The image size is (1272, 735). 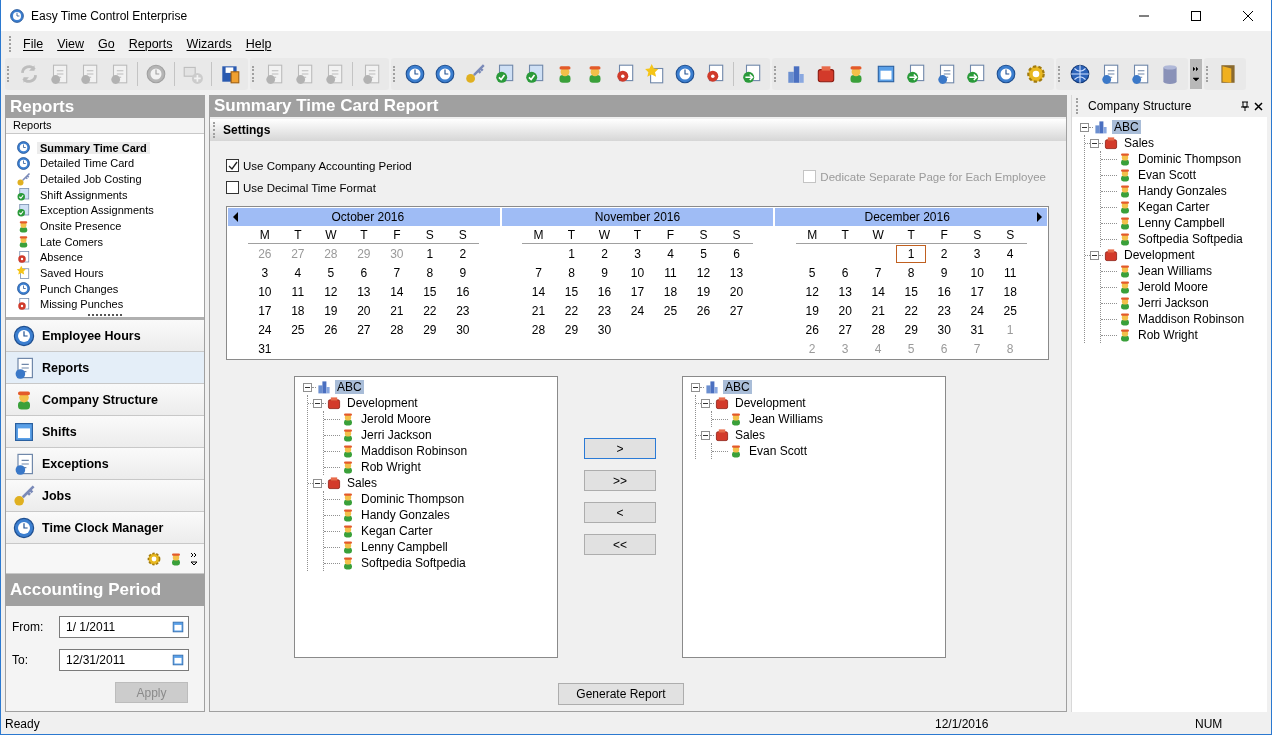 What do you see at coordinates (93, 147) in the screenshot?
I see `report-list-item: Summary Time Card` at bounding box center [93, 147].